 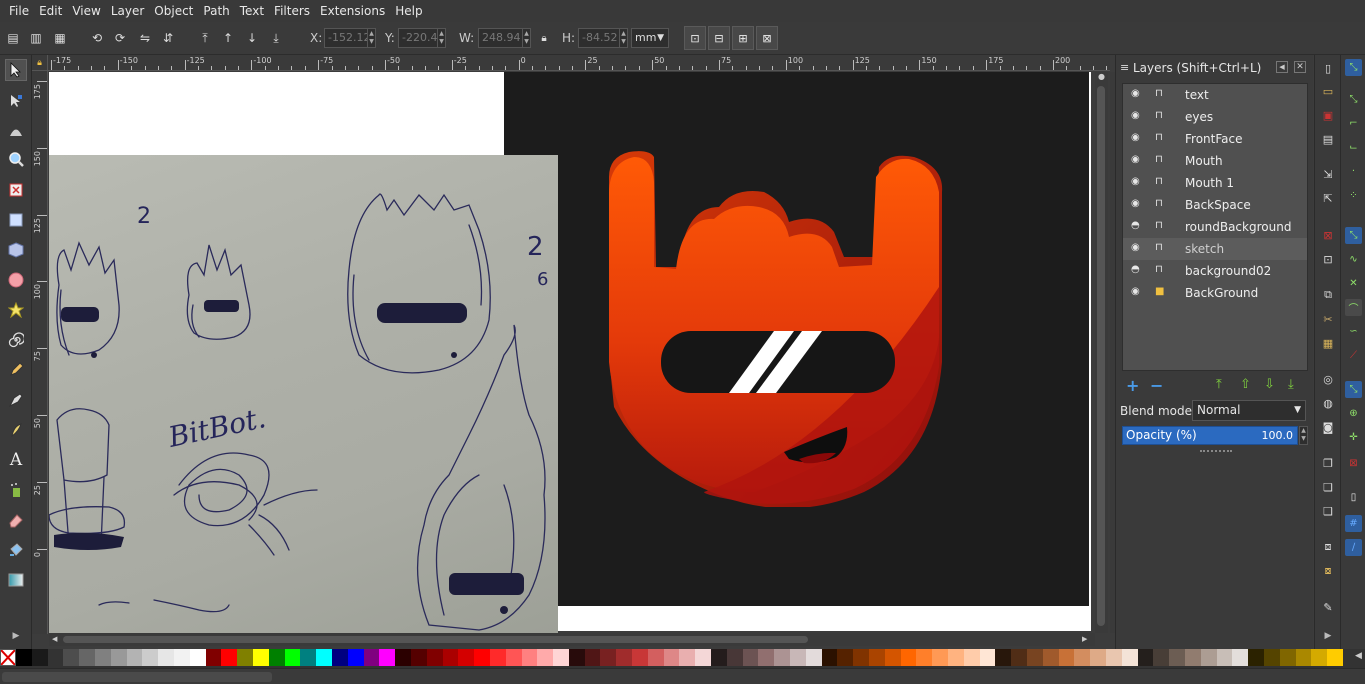 What do you see at coordinates (292, 11) in the screenshot?
I see `menu-filters: Filters` at bounding box center [292, 11].